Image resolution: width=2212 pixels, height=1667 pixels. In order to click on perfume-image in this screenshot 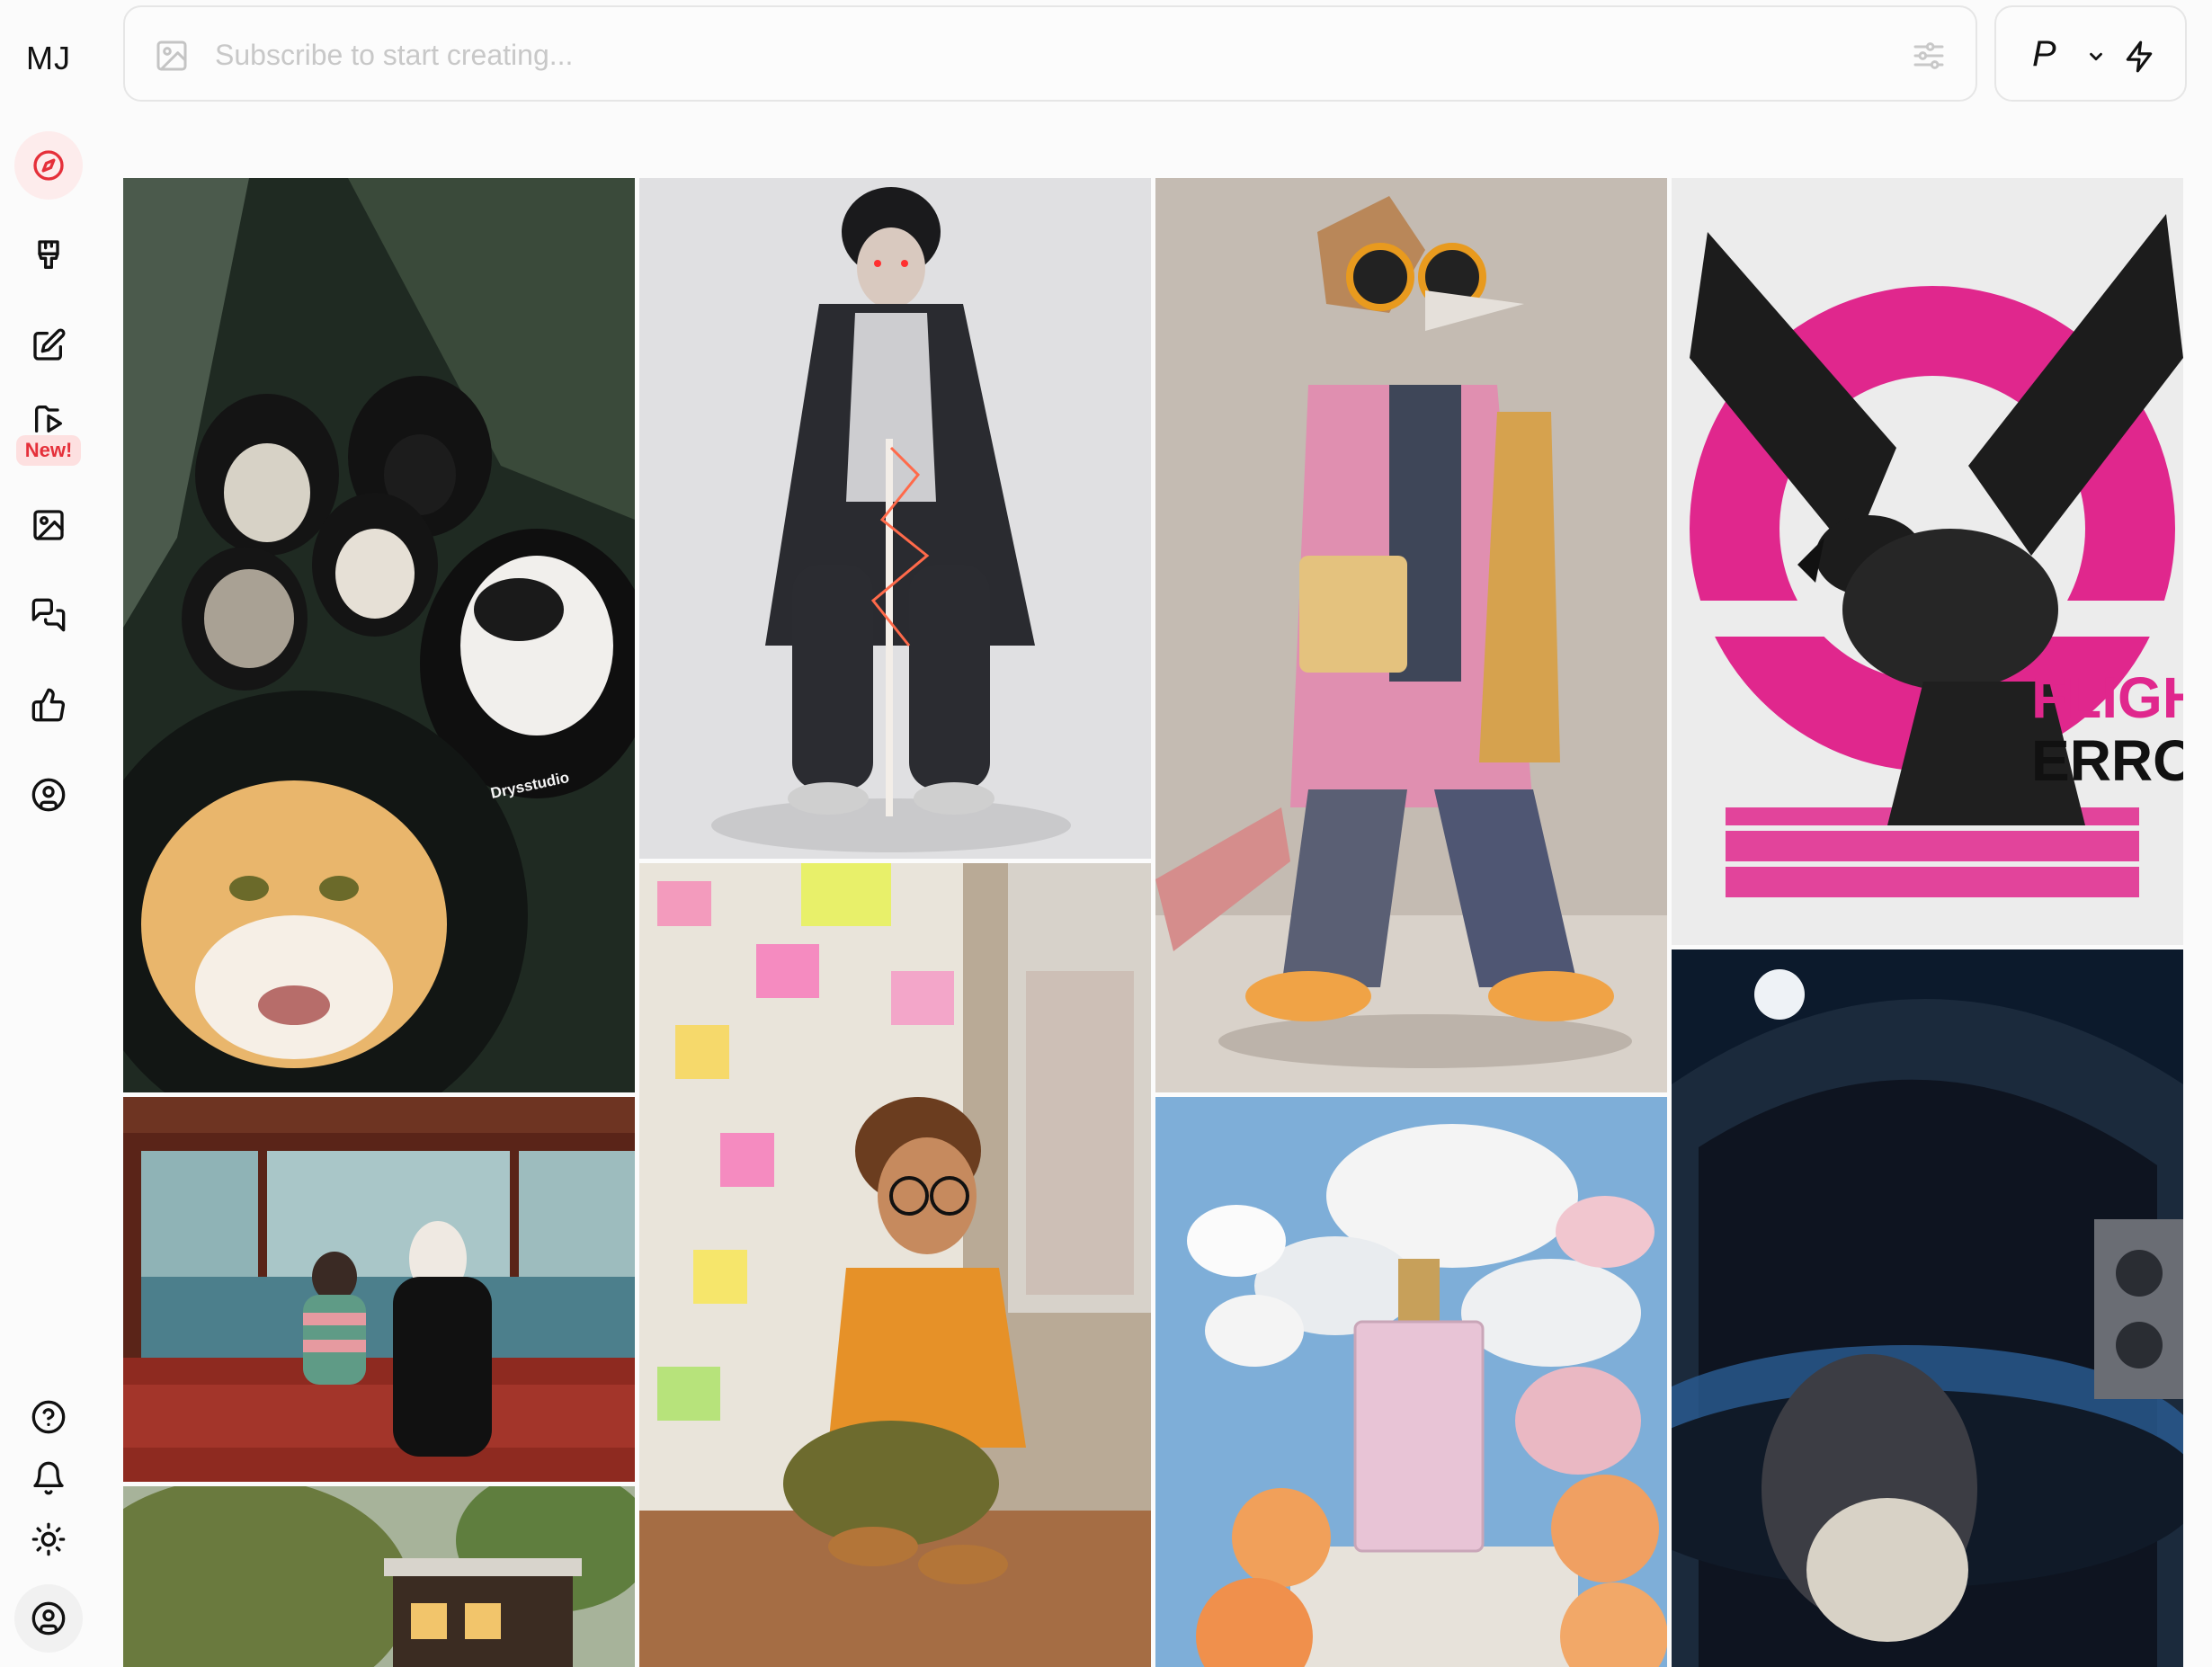, I will do `click(1411, 1382)`.